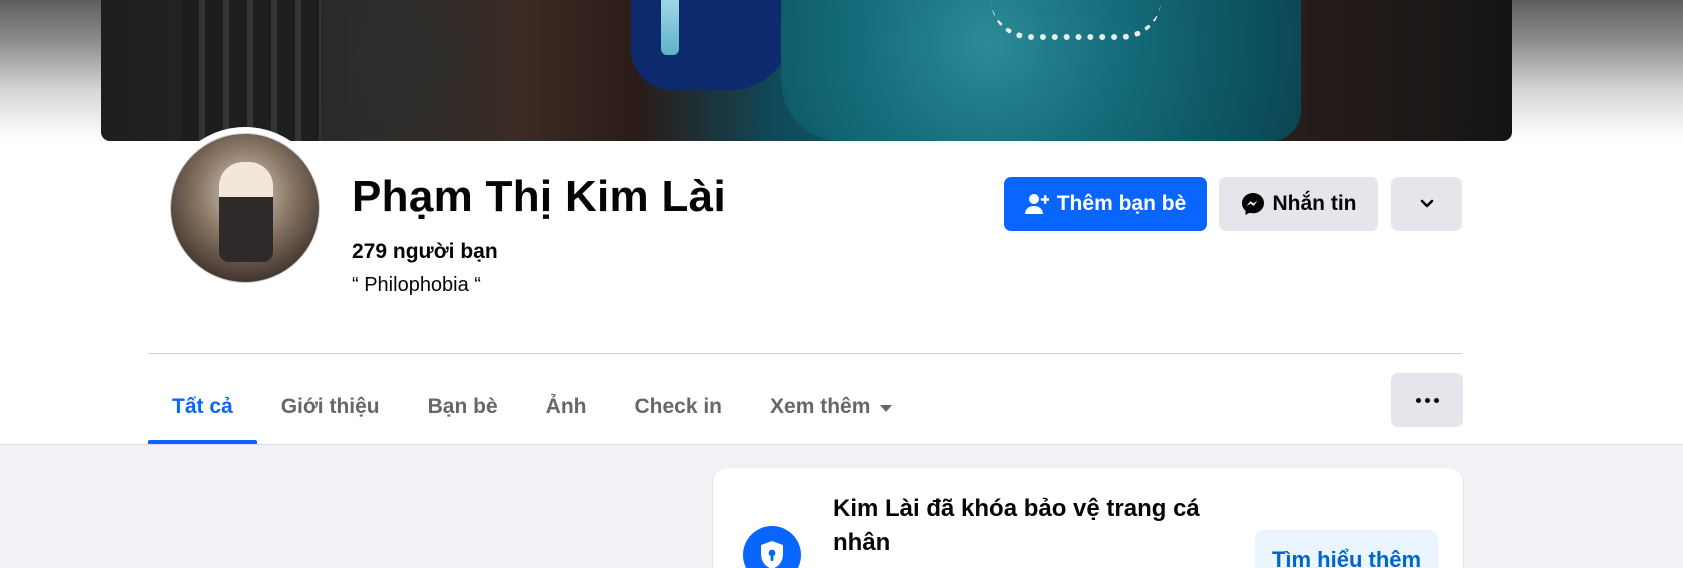  I want to click on tab-label: Check in, so click(678, 406).